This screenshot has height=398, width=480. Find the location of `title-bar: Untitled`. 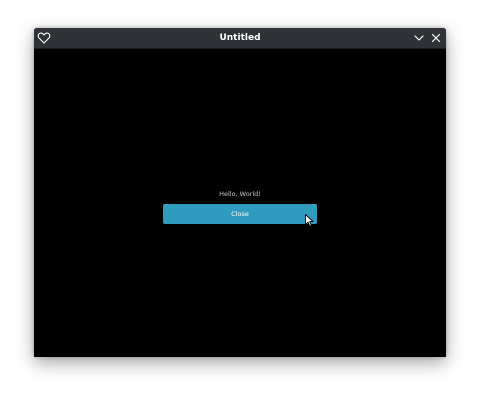

title-bar: Untitled is located at coordinates (240, 38).